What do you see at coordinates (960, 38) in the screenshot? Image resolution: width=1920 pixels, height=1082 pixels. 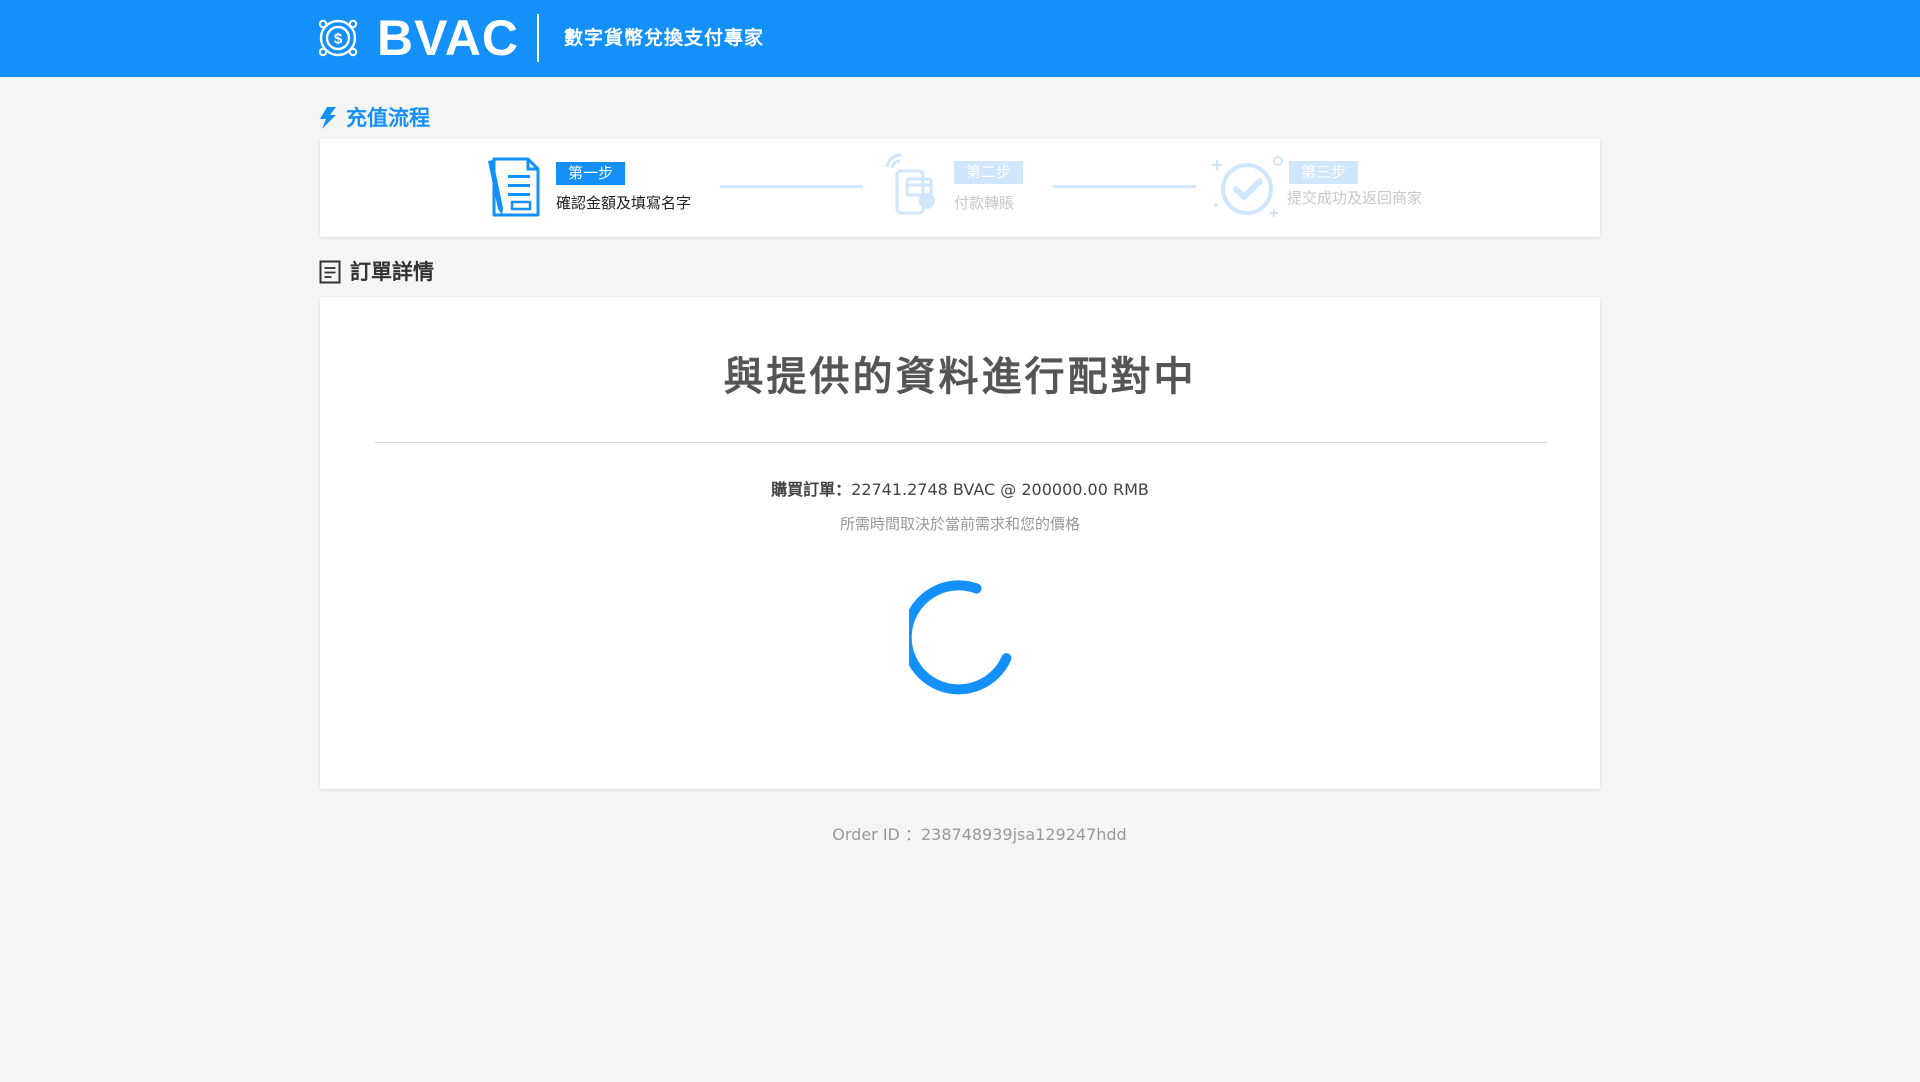 I see `top-header: $ BVAC 數字貨幣兌換支付專家` at bounding box center [960, 38].